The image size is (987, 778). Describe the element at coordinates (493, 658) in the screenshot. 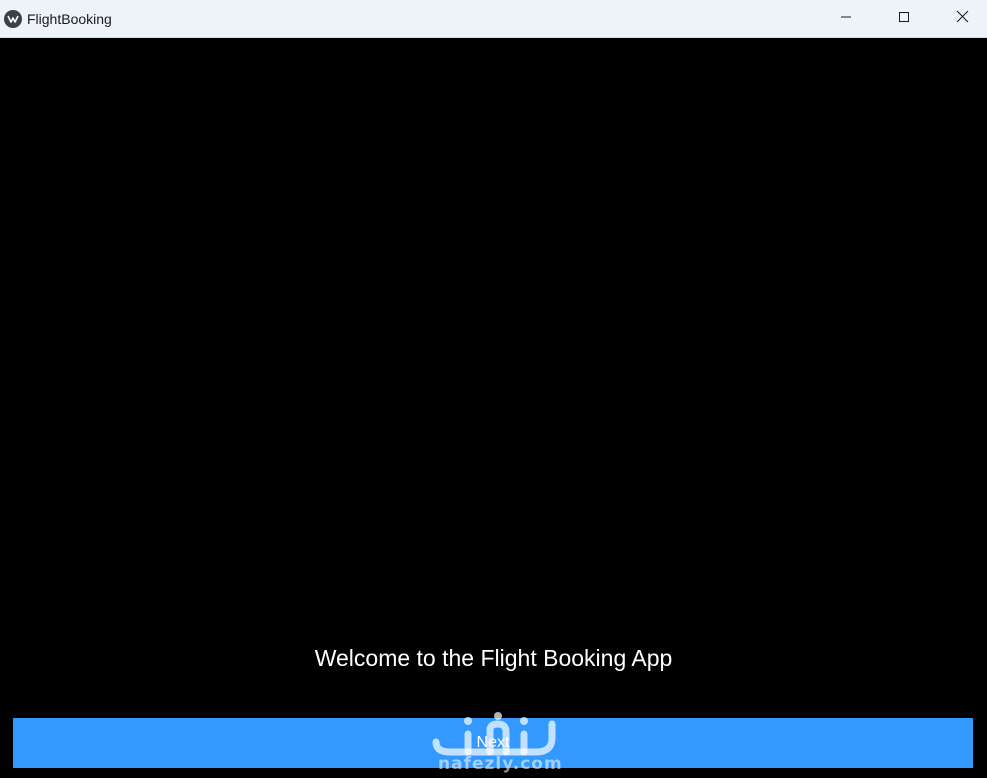

I see `welcome-label: Welcome to the Flight Booking App` at that location.